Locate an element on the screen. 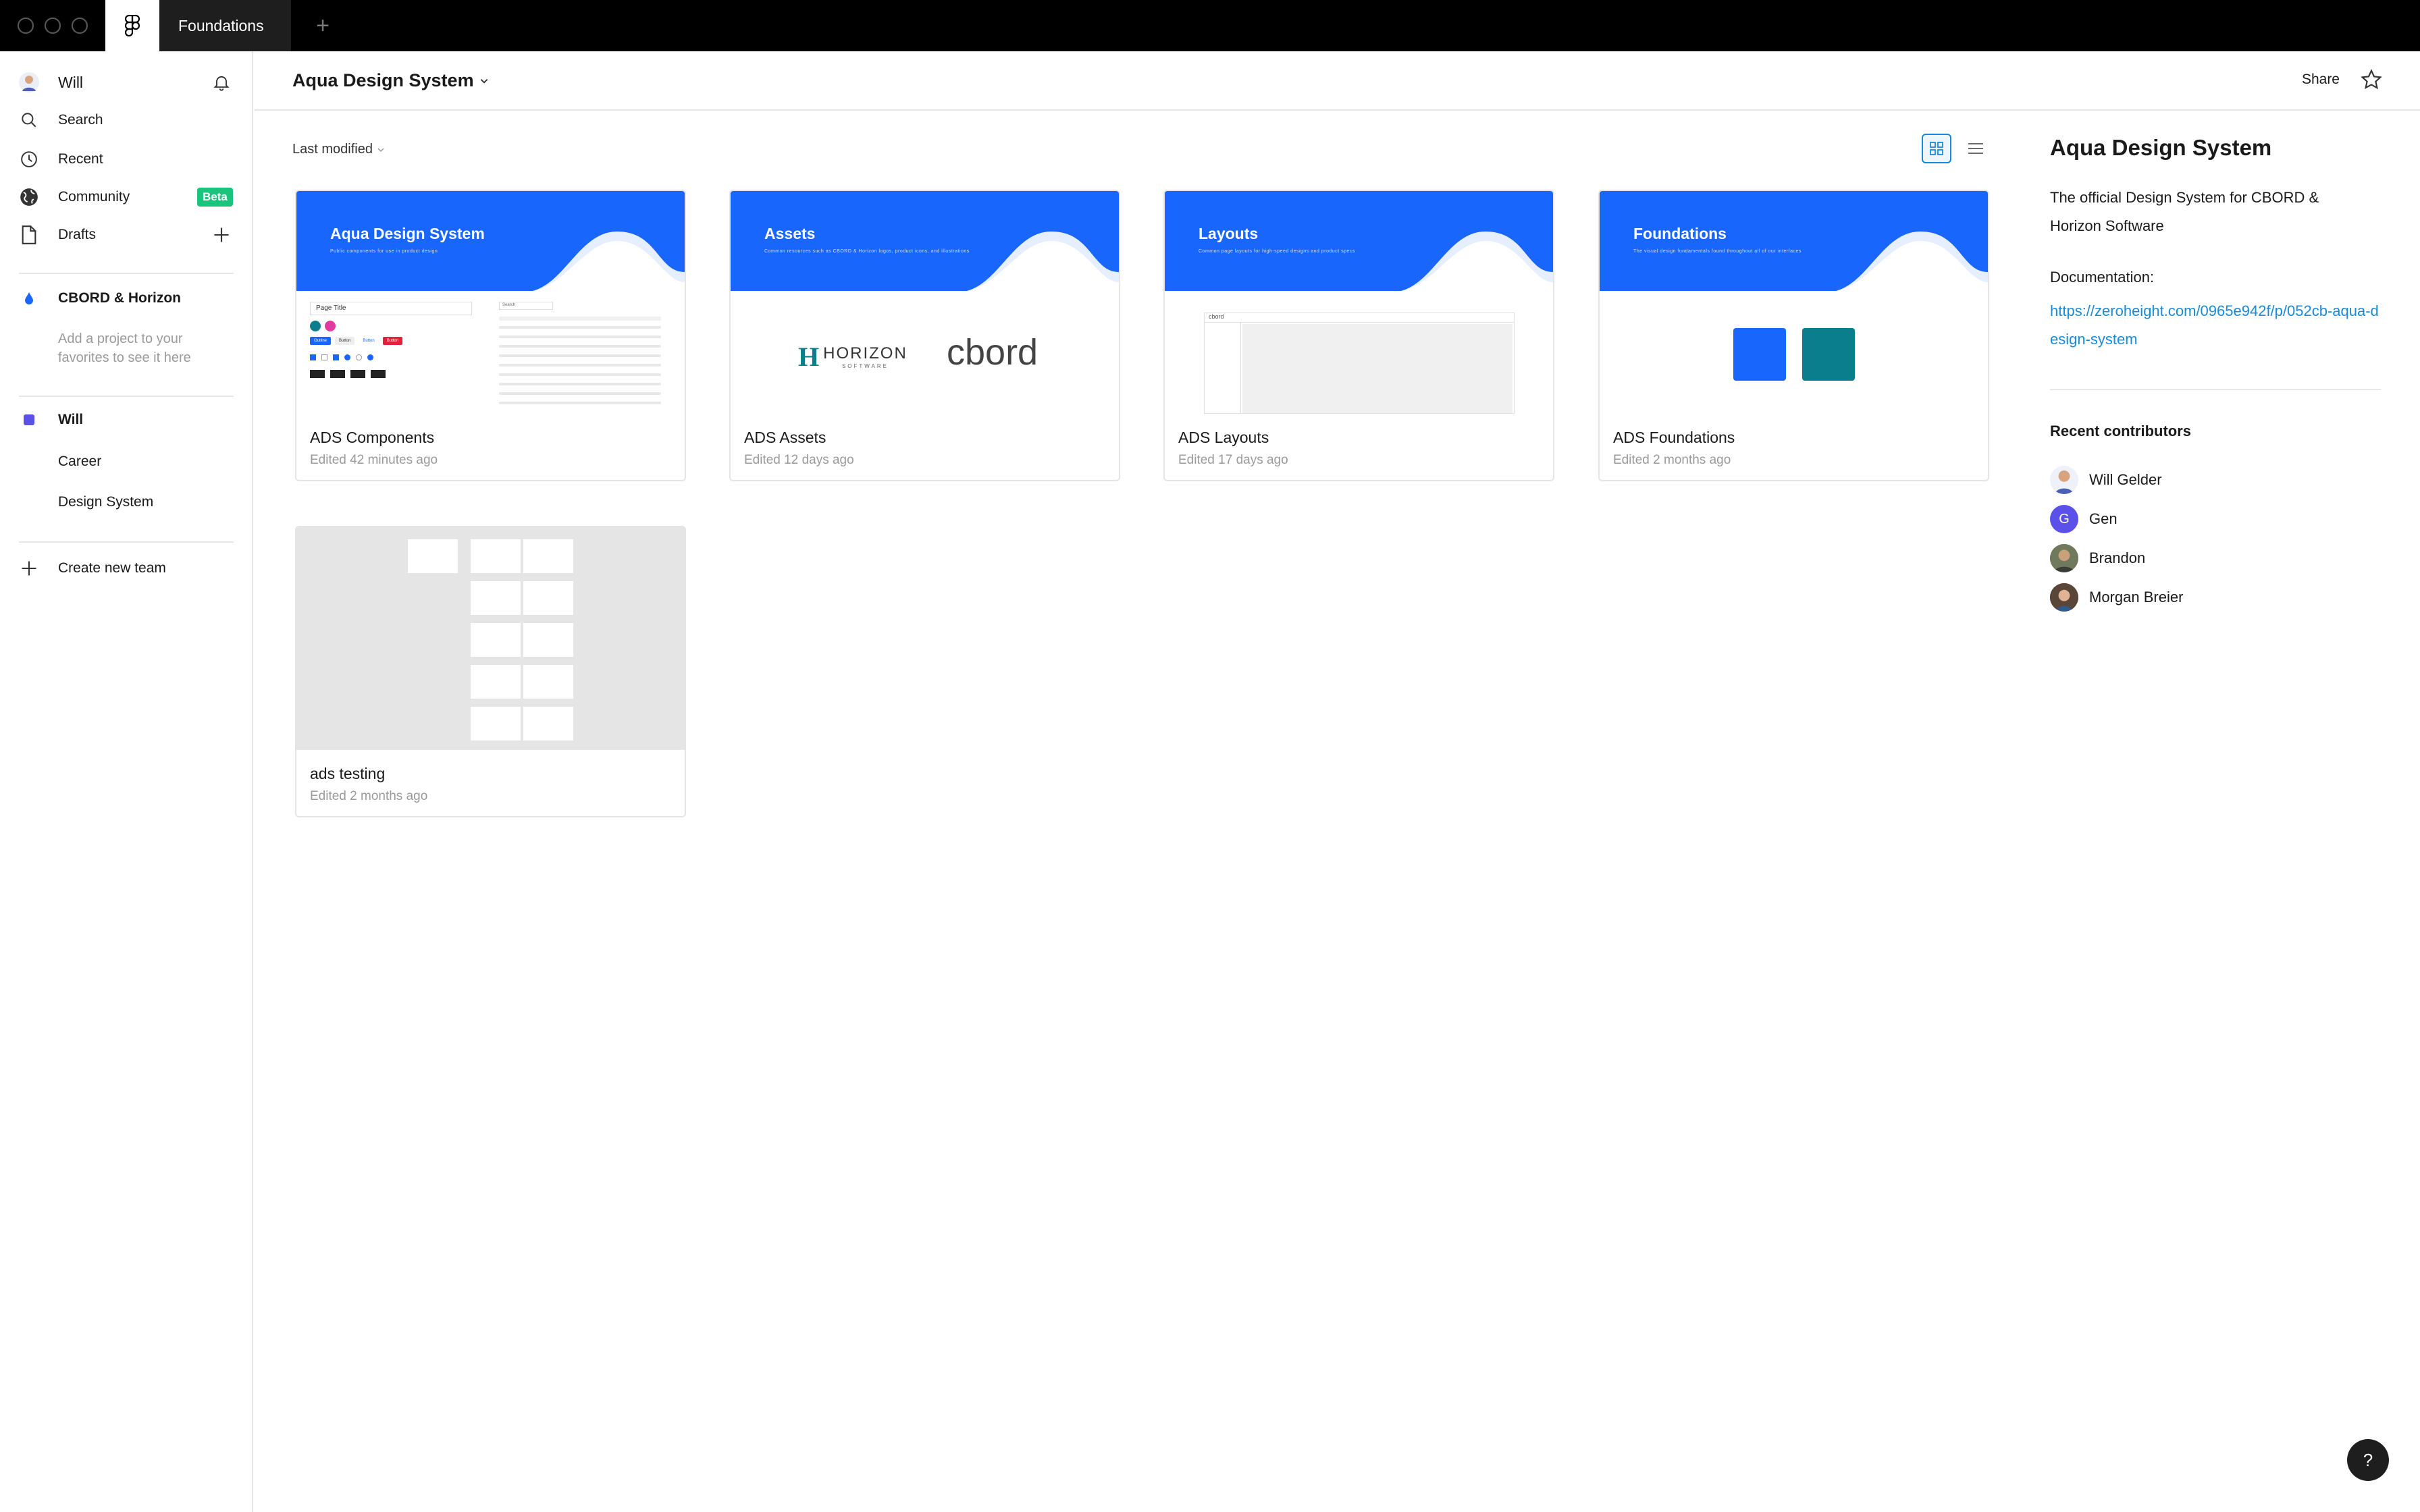 The image size is (2420, 1512). recent-contributors-label: Recent contributors is located at coordinates (2121, 431).